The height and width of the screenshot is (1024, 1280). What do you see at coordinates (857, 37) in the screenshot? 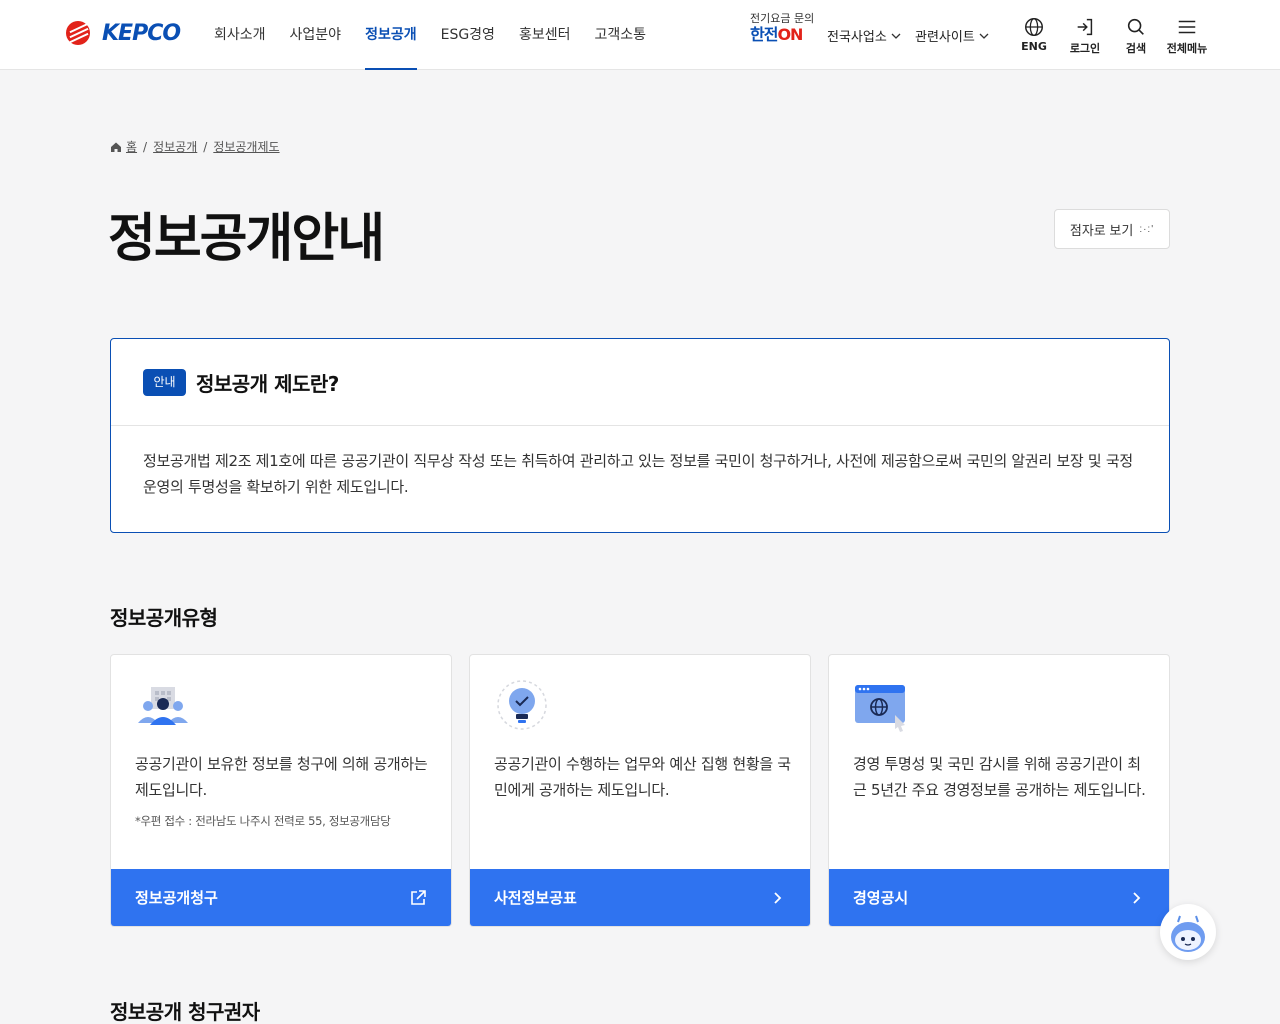
I see `regional-offices-label: 전국사업소` at bounding box center [857, 37].